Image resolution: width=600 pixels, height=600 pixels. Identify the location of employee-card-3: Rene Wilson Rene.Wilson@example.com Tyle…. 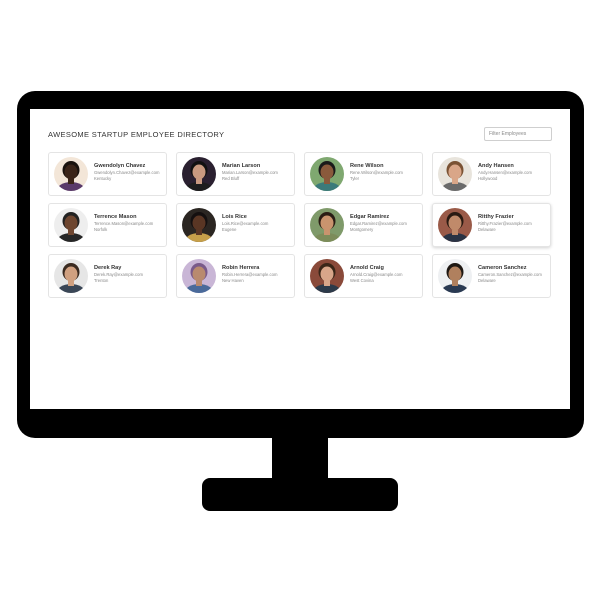
(363, 174).